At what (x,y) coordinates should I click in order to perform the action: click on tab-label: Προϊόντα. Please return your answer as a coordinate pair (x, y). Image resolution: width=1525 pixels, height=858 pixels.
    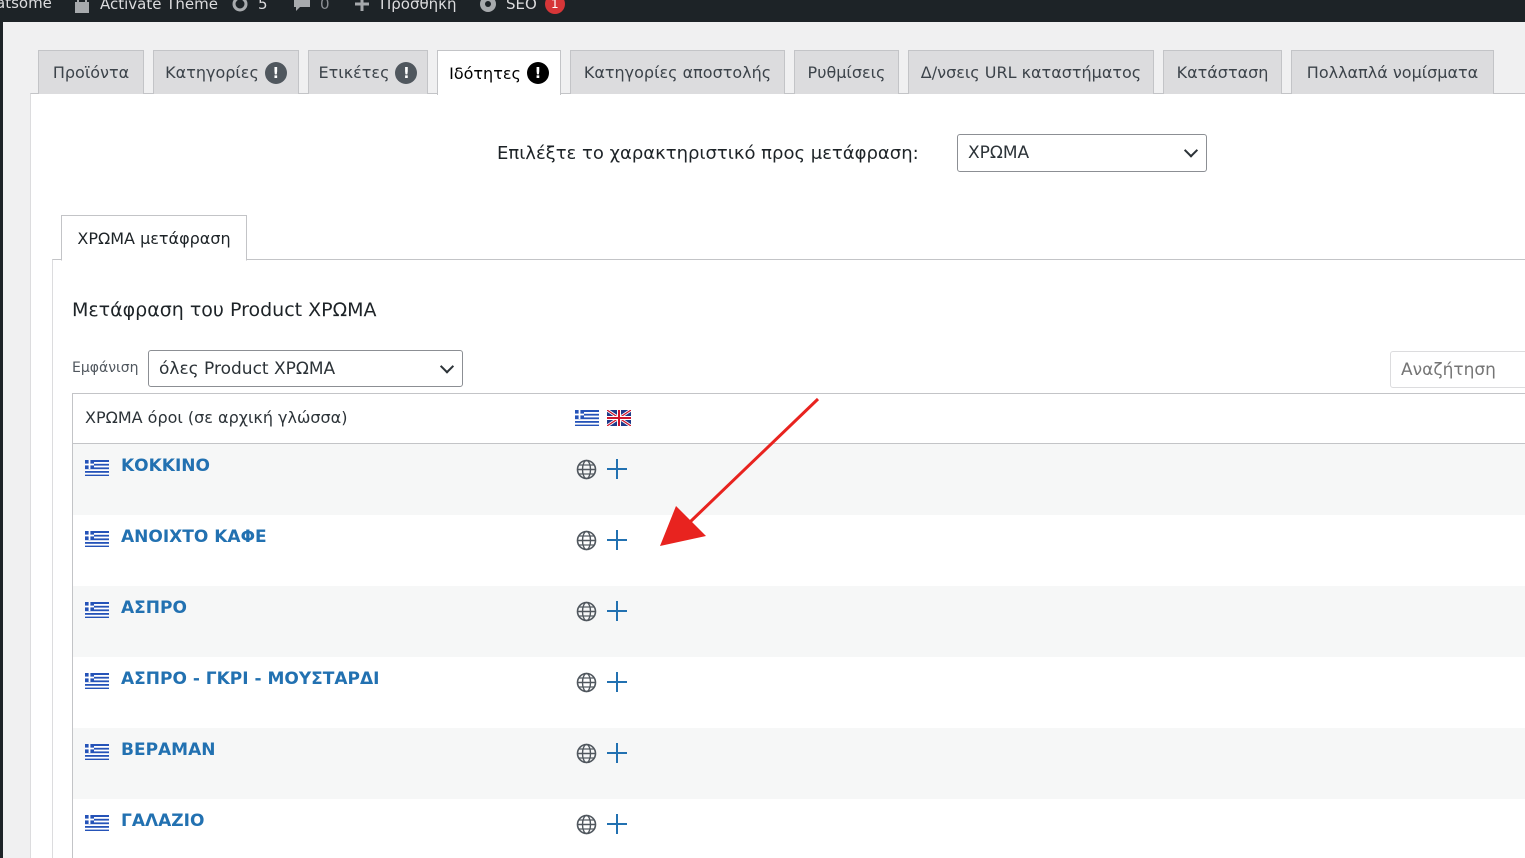
    Looking at the image, I should click on (91, 72).